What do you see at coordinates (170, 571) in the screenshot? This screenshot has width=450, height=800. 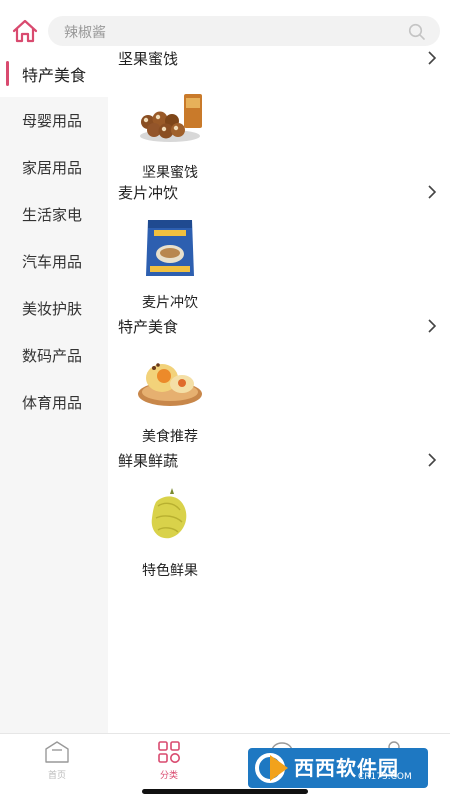 I see `product-name: 特色鲜果` at bounding box center [170, 571].